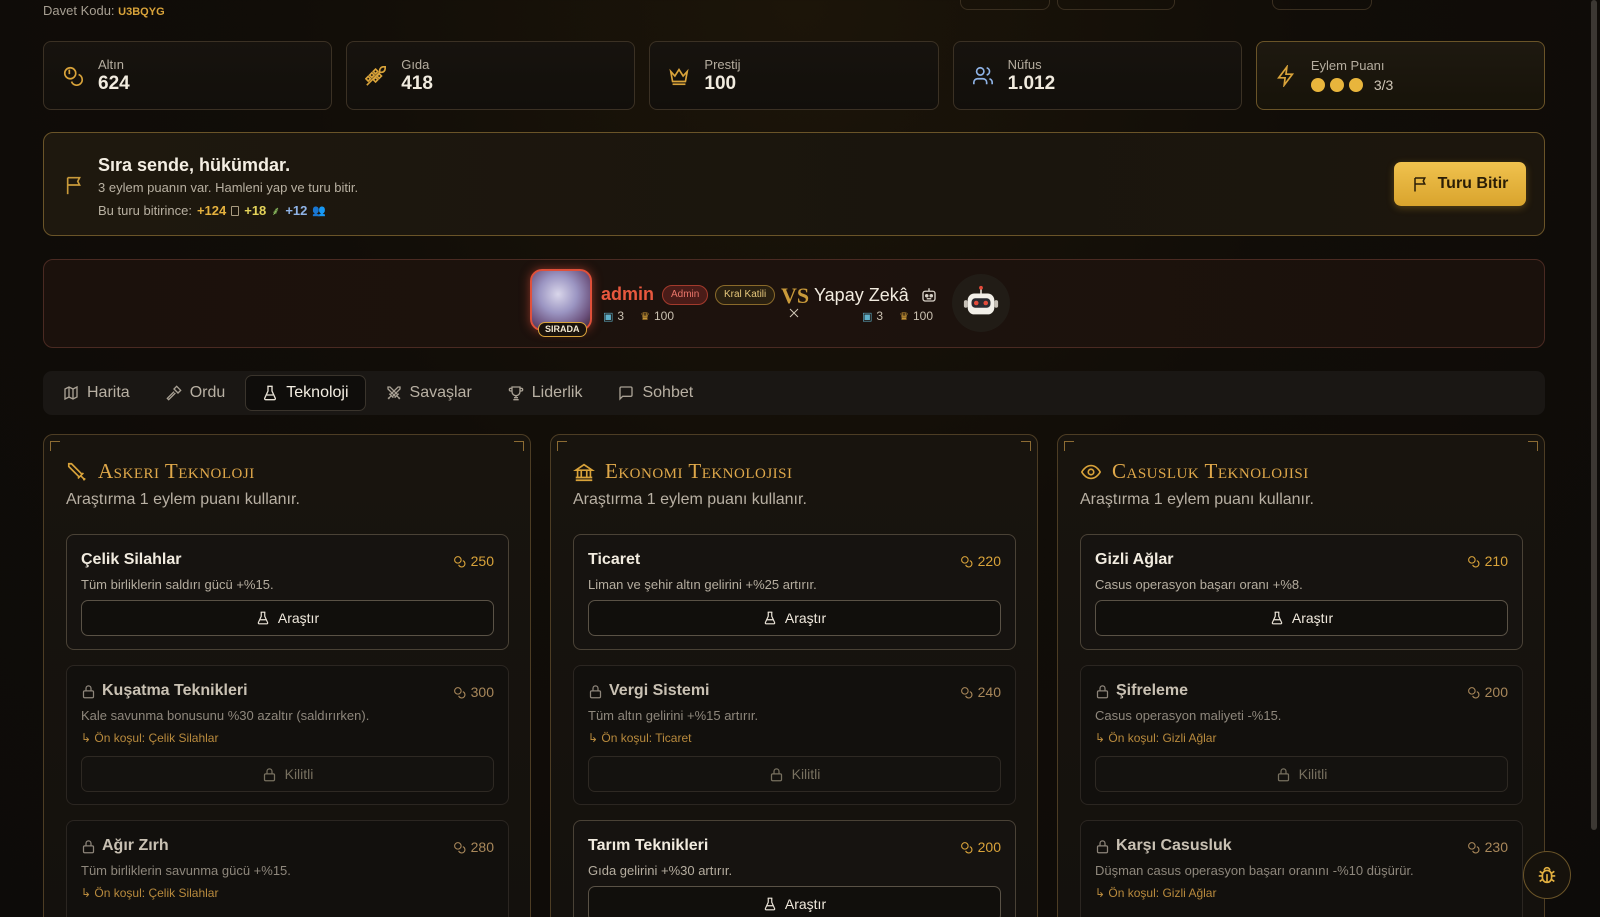 The width and height of the screenshot is (1600, 917). What do you see at coordinates (584, 472) in the screenshot?
I see `bank-icon` at bounding box center [584, 472].